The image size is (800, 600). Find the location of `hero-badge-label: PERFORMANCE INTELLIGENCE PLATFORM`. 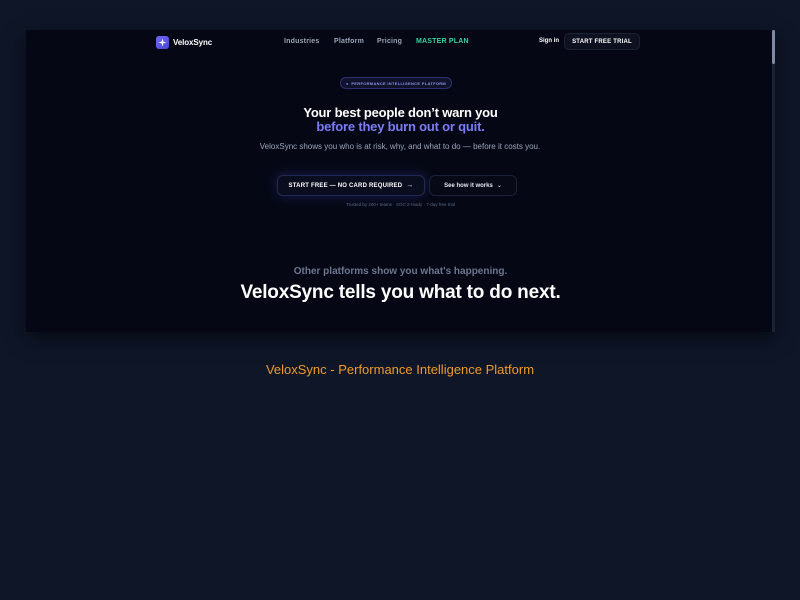

hero-badge-label: PERFORMANCE INTELLIGENCE PLATFORM is located at coordinates (399, 83).